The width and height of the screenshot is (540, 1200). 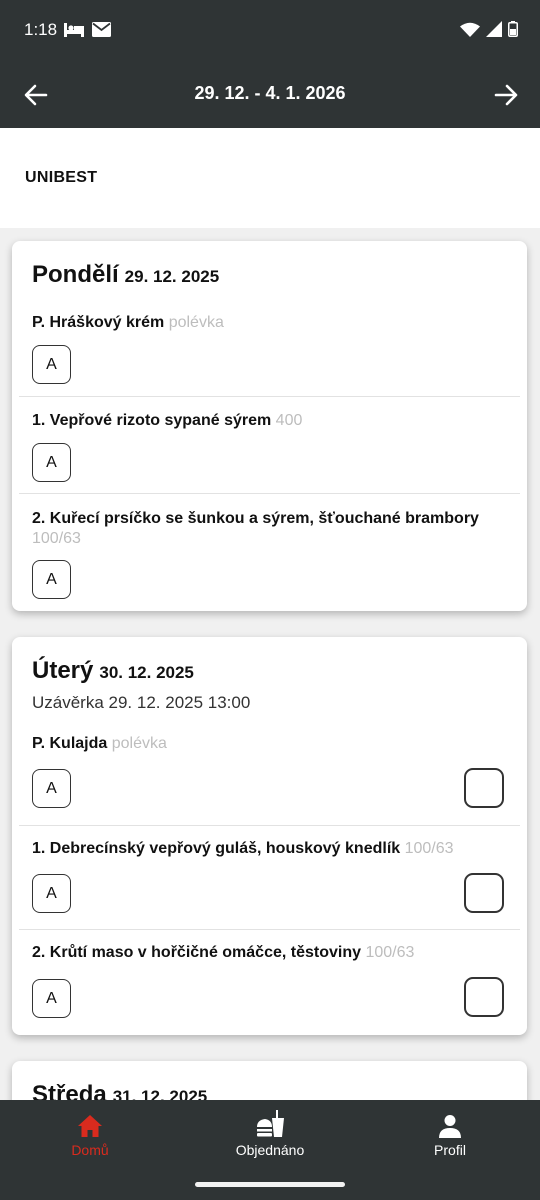 What do you see at coordinates (152, 420) in the screenshot?
I see `meal-title: 1. Vepřové rizoto sypané sýrem` at bounding box center [152, 420].